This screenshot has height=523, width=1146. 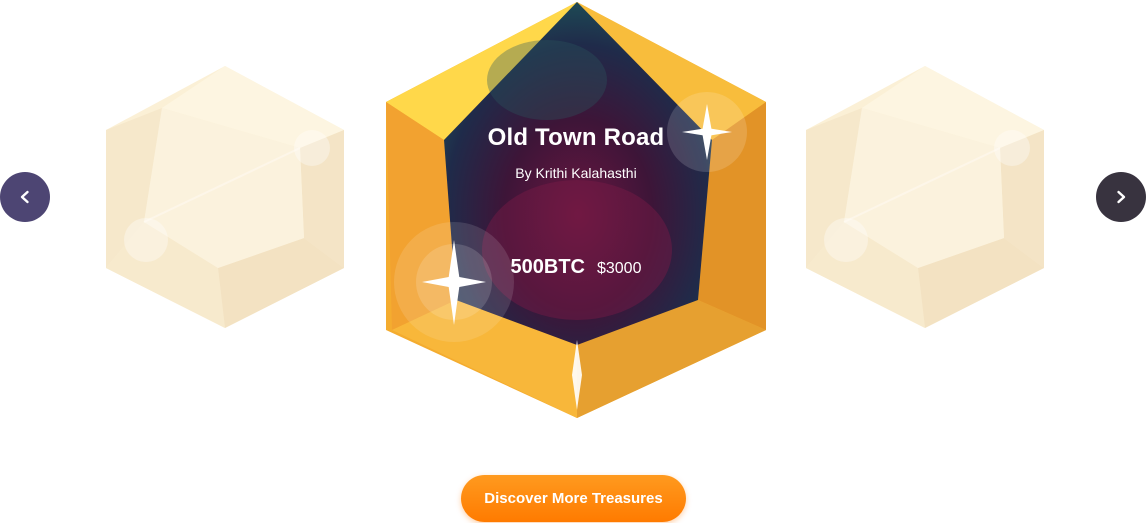 I want to click on prev-gem-card, so click(x=225, y=197).